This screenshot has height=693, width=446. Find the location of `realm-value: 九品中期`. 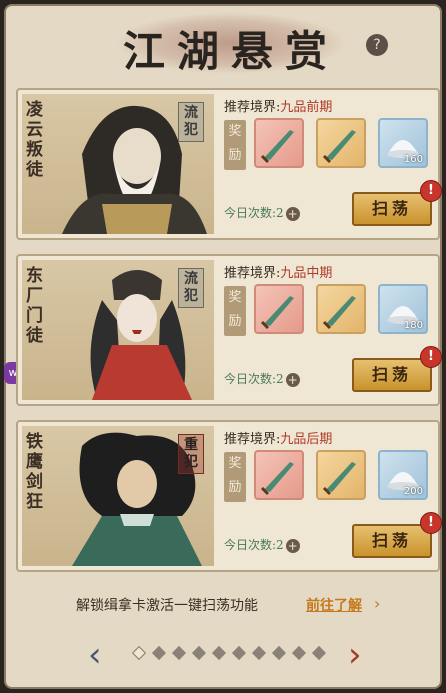

realm-value: 九品中期 is located at coordinates (306, 273).